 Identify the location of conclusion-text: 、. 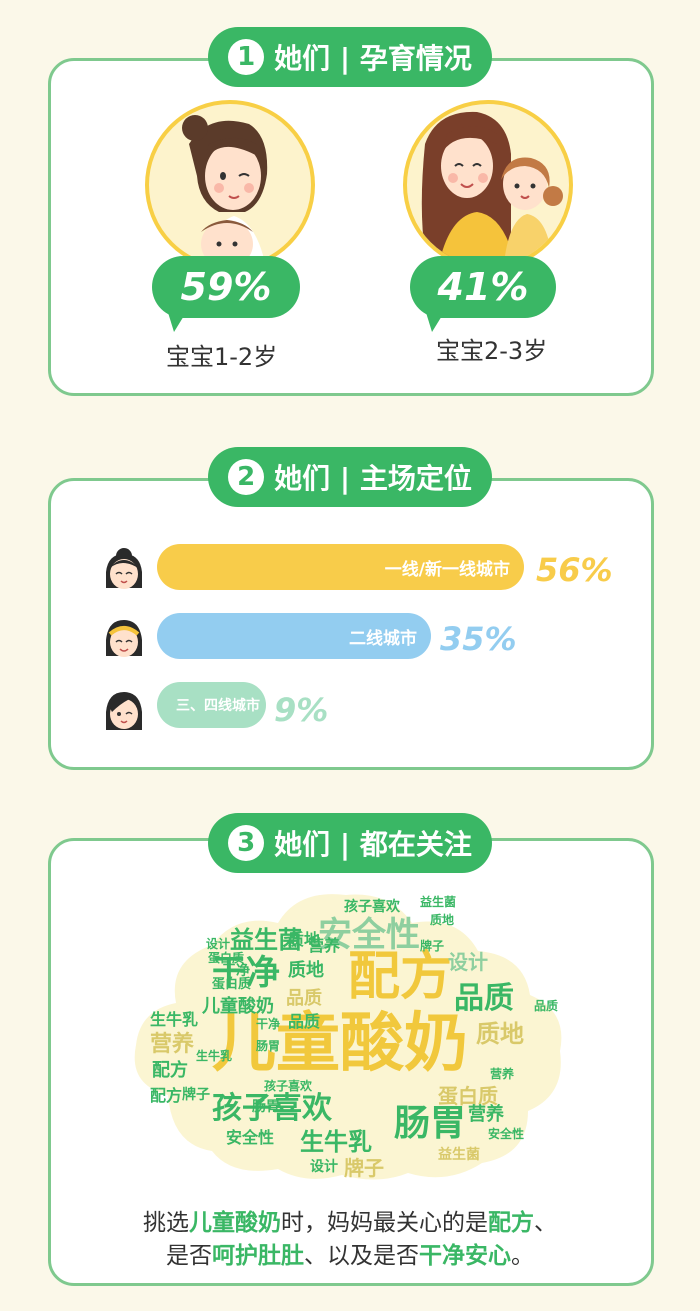
(545, 1223).